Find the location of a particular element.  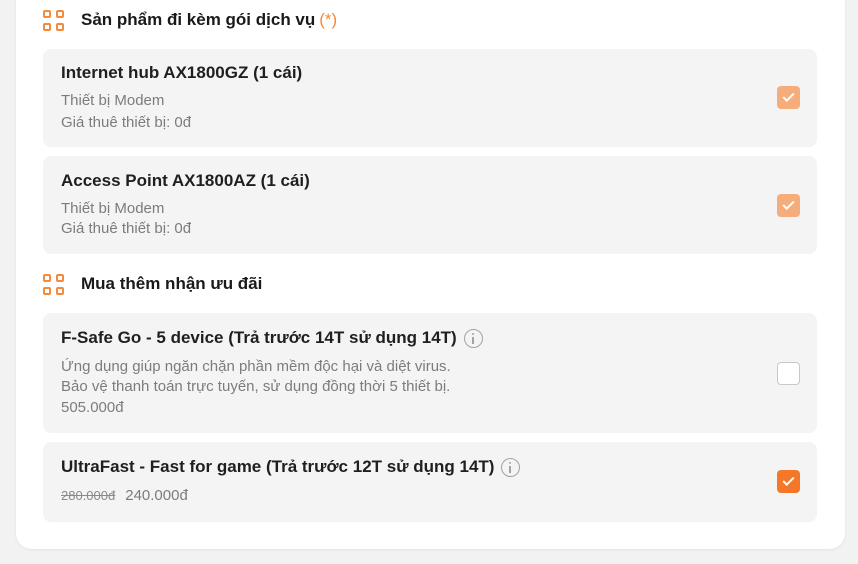

new-price: 240.000đ is located at coordinates (156, 495).